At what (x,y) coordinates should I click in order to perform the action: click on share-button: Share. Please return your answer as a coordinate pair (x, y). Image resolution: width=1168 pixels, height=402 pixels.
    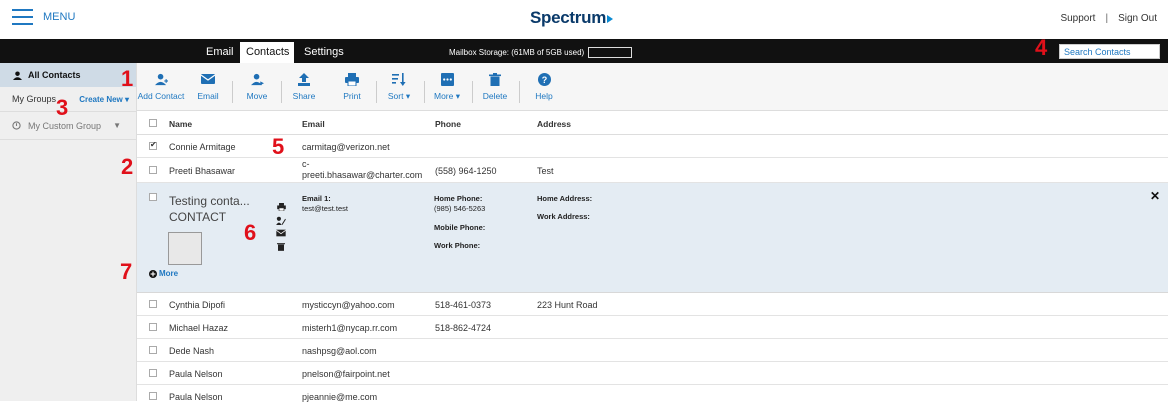
    Looking at the image, I should click on (304, 86).